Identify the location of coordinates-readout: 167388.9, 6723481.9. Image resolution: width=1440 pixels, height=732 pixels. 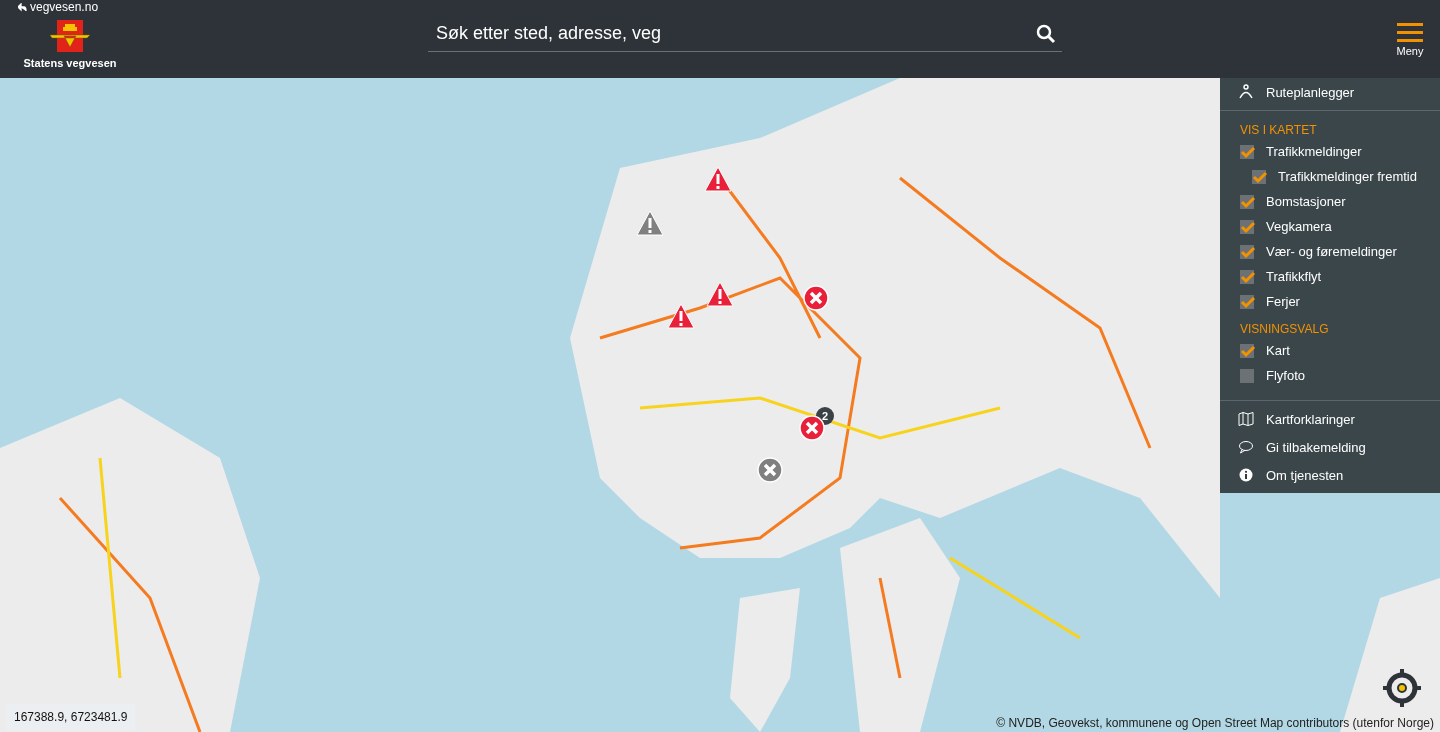
(71, 717).